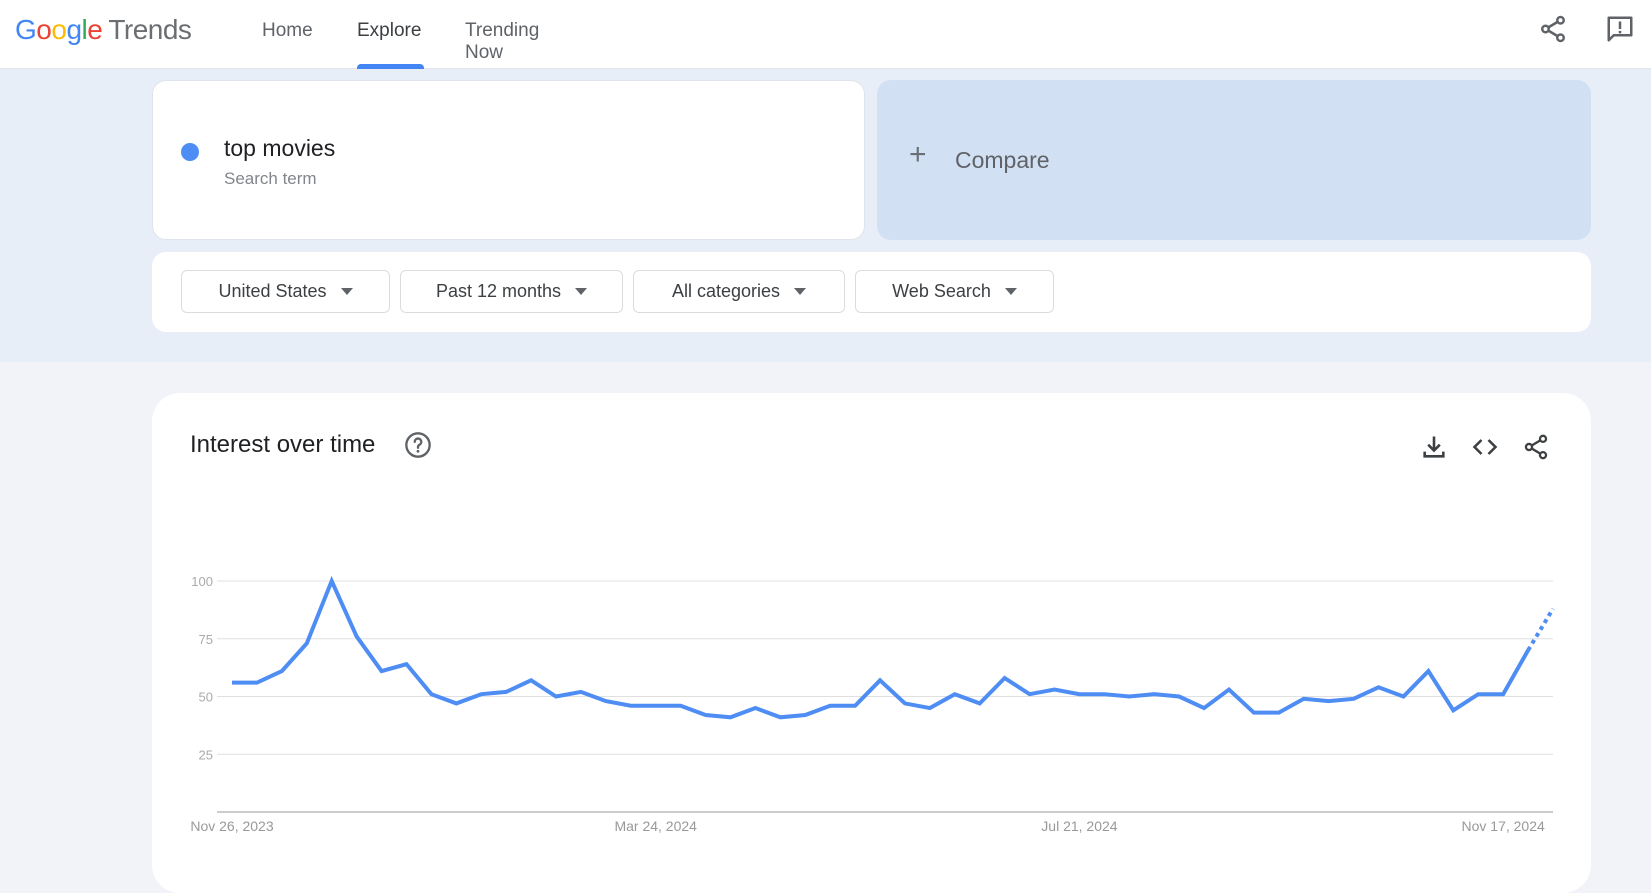 The height and width of the screenshot is (893, 1651). What do you see at coordinates (825, 34) in the screenshot?
I see `top-header: Google Trends Home Explore Trending Now` at bounding box center [825, 34].